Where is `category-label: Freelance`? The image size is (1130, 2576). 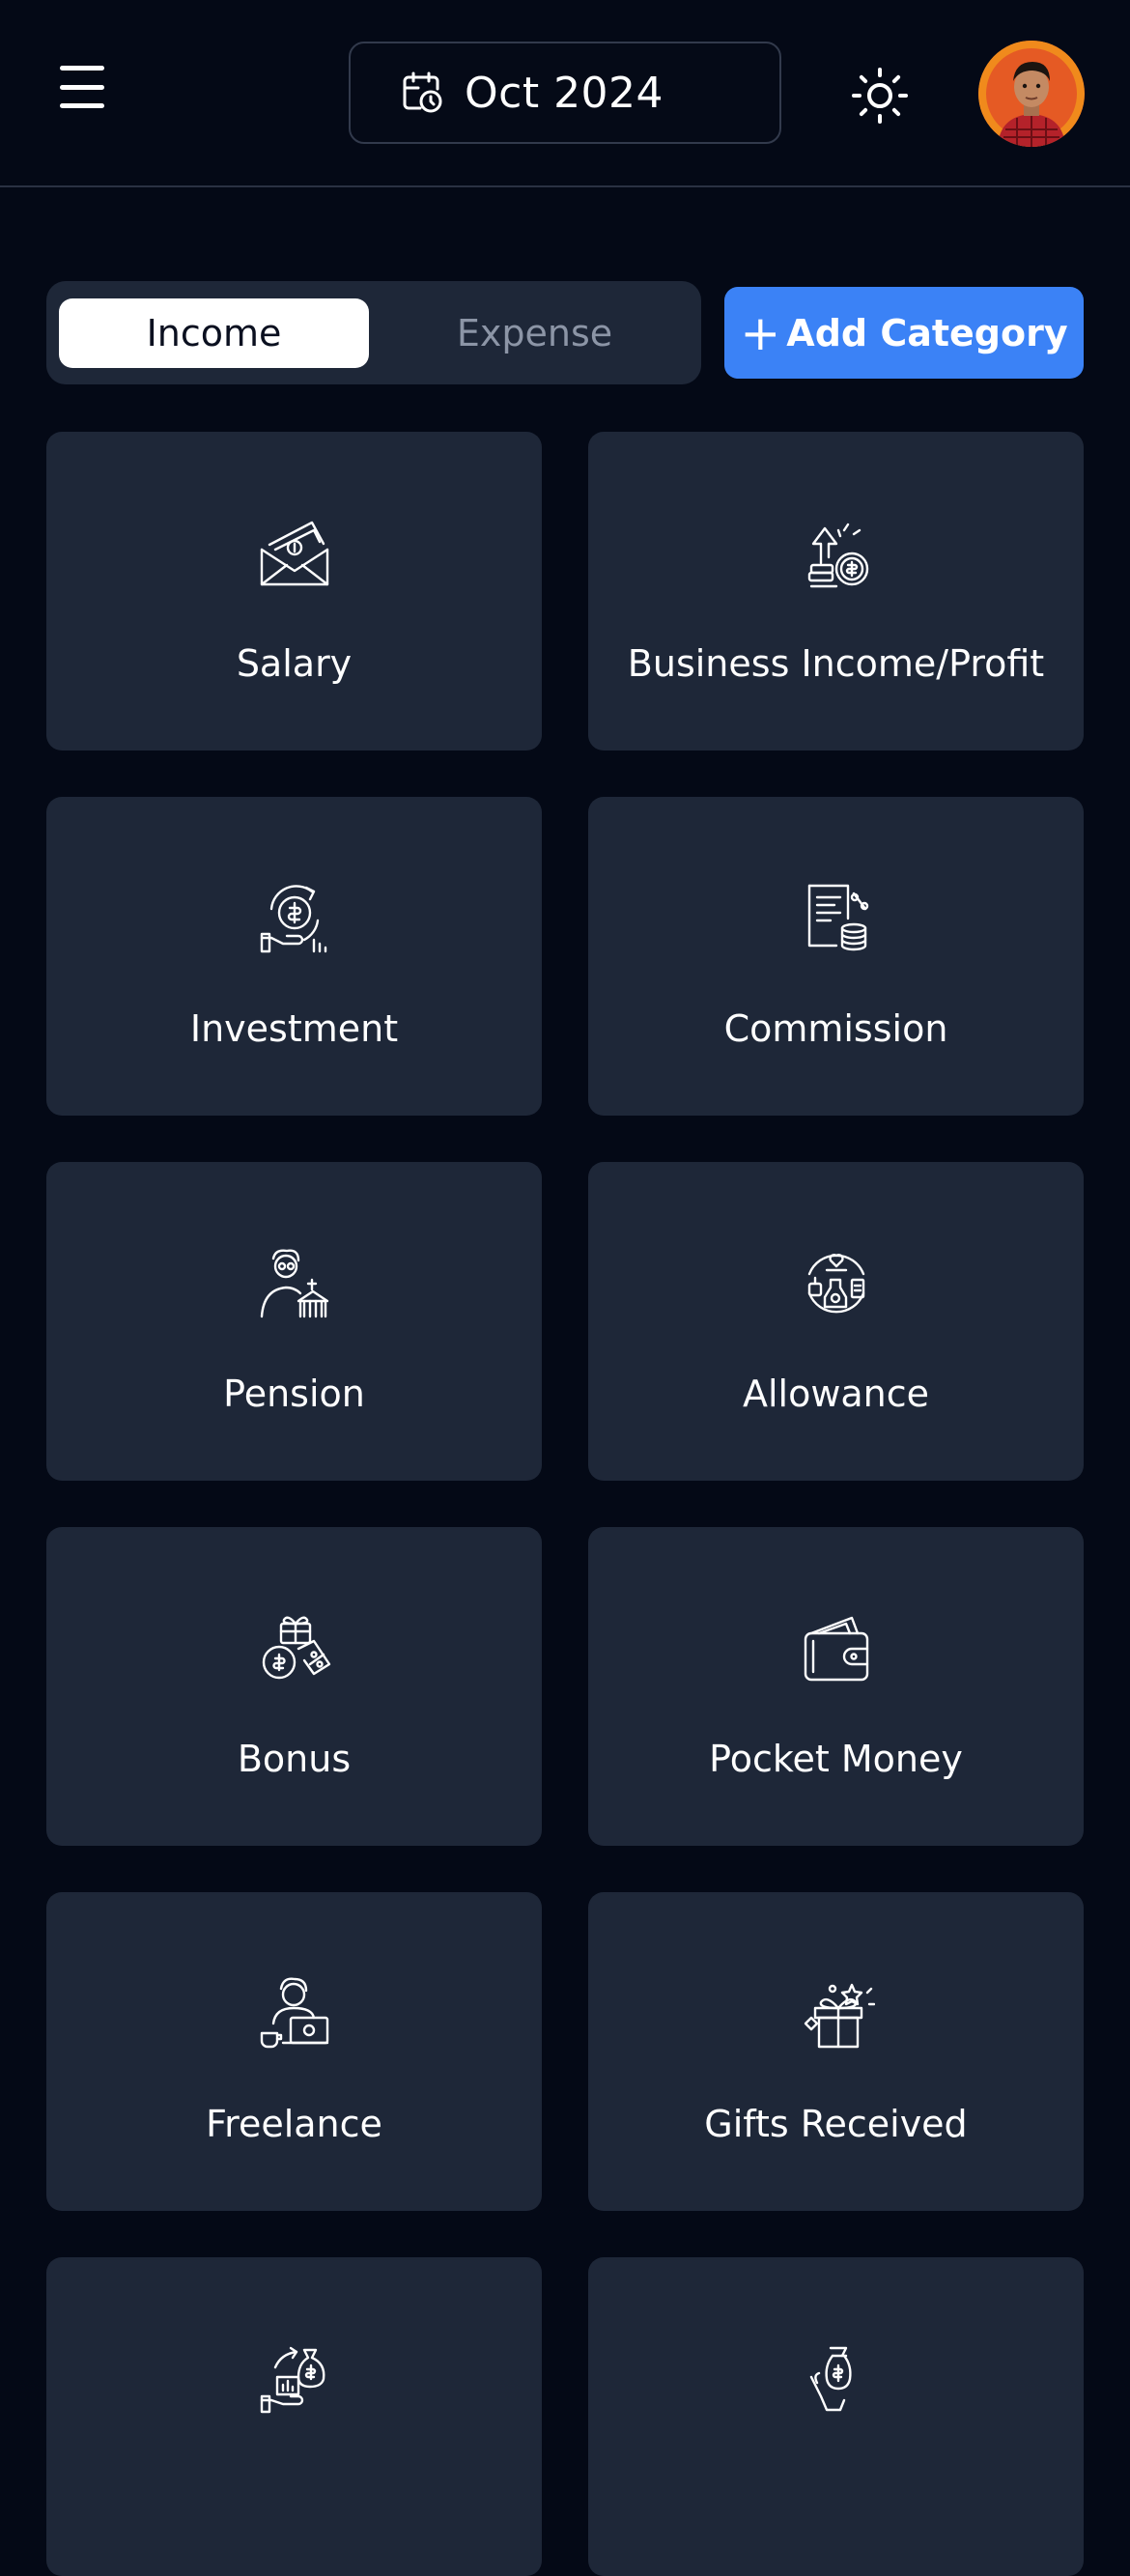 category-label: Freelance is located at coordinates (294, 2124).